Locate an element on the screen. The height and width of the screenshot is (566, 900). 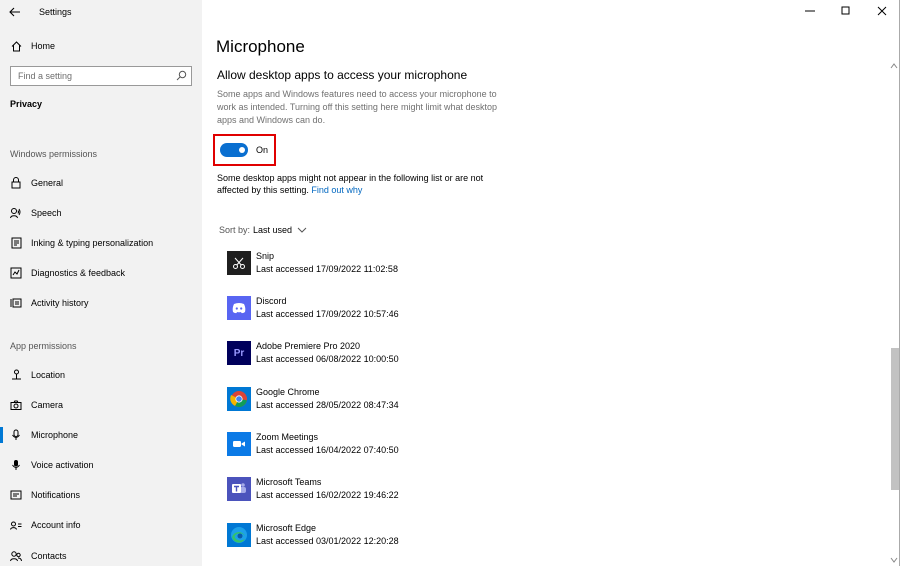
back-arrow-icon is located at coordinates (14, 12).